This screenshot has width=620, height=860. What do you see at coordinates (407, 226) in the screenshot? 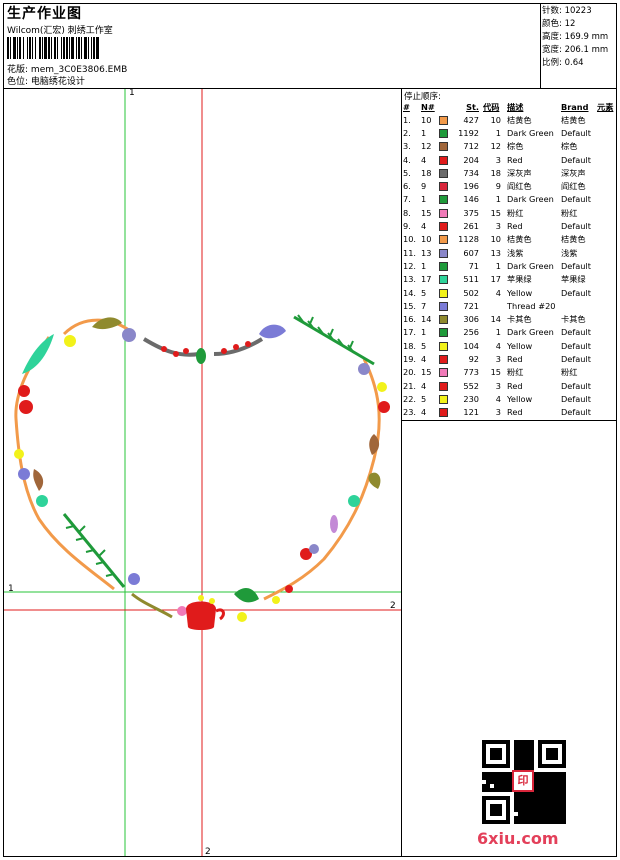
I see `thread-index: 9.` at bounding box center [407, 226].